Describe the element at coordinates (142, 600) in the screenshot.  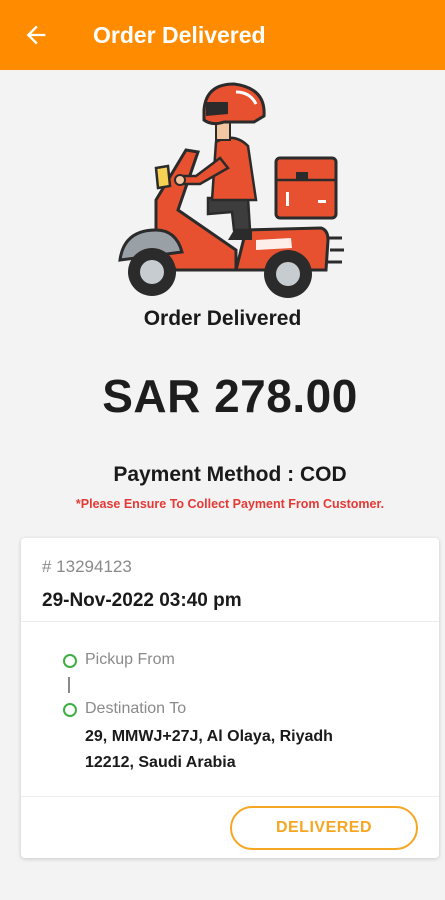
I see `order-datetime: 29-Nov-2022 03:40 pm` at that location.